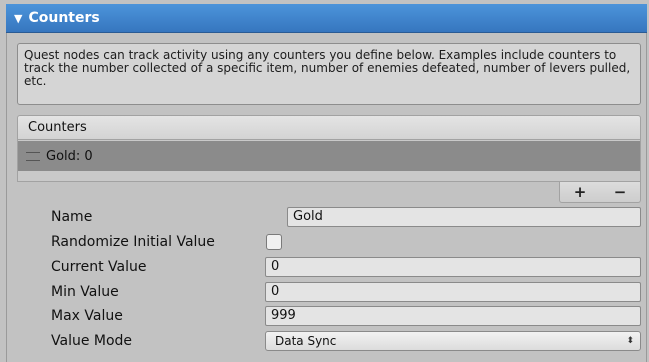  I want to click on remove-counter-button: −, so click(620, 192).